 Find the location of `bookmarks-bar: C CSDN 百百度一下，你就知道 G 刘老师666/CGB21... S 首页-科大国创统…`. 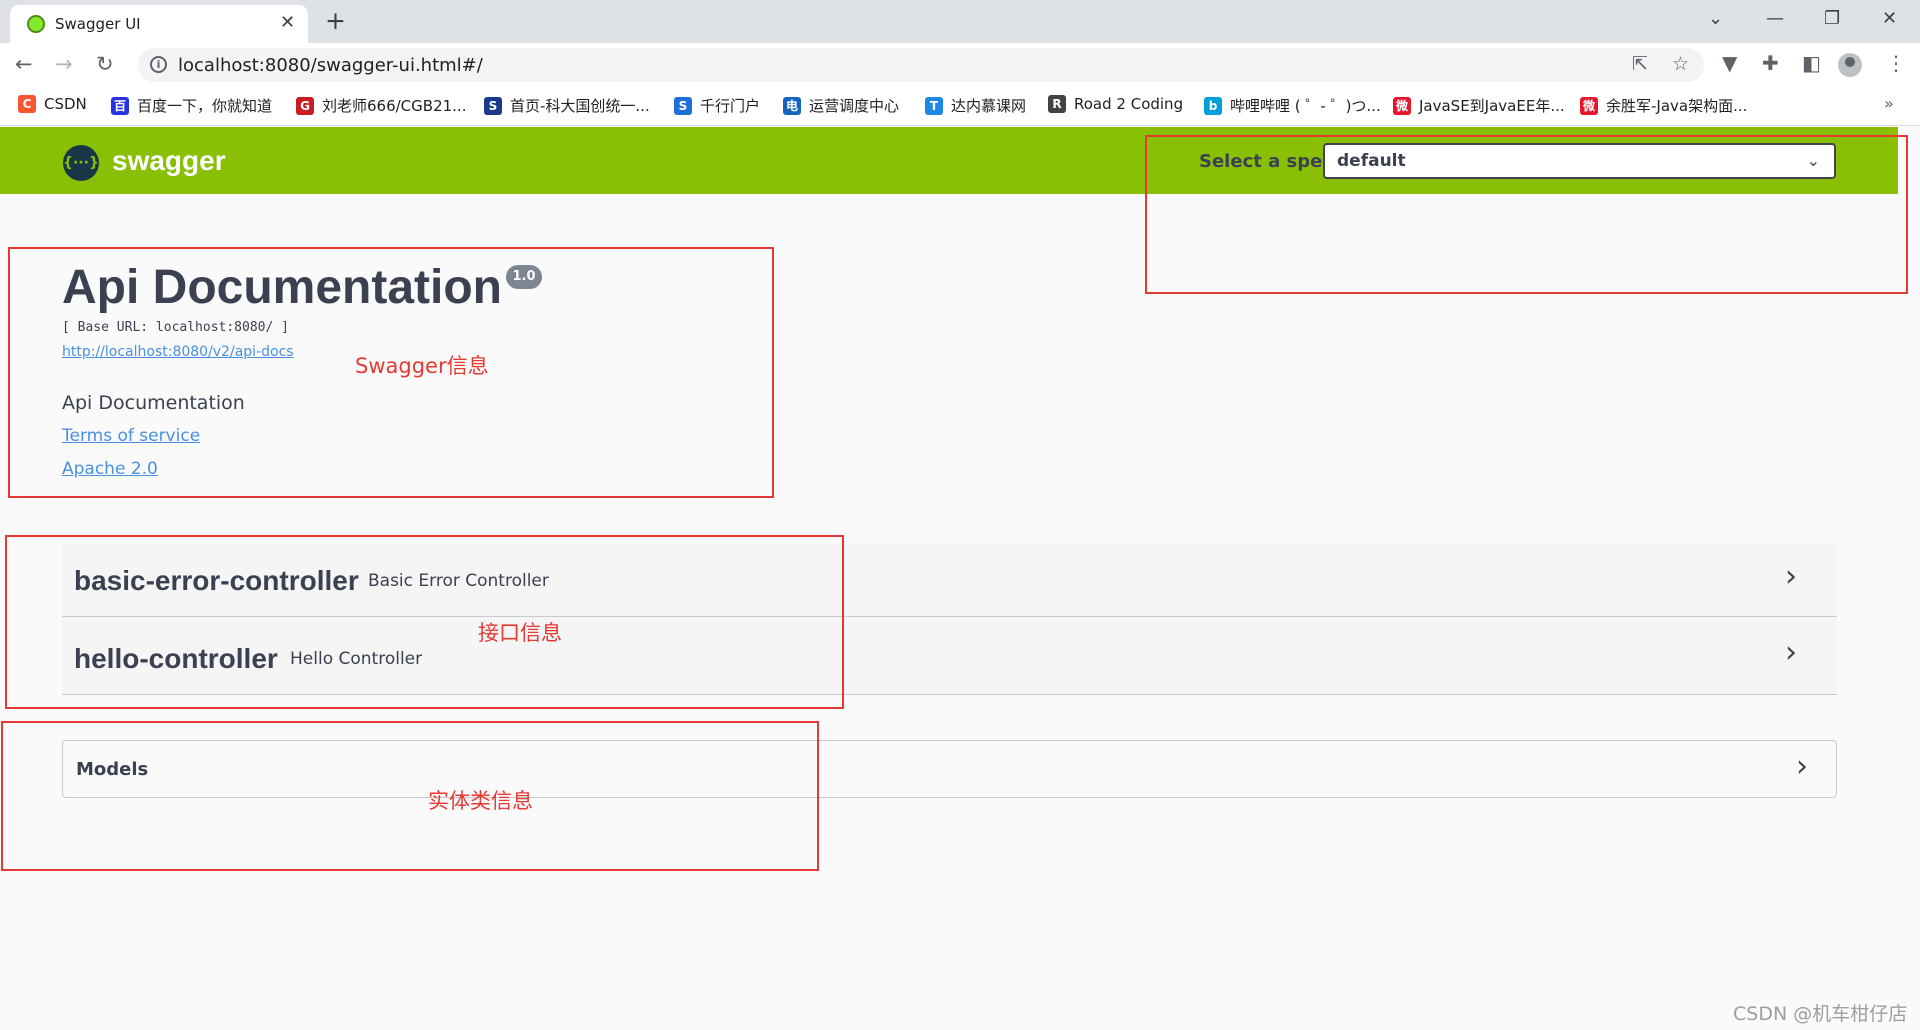

bookmarks-bar: C CSDN 百百度一下，你就知道 G 刘老师666/CGB21... S 首页-科大国创统… is located at coordinates (960, 106).